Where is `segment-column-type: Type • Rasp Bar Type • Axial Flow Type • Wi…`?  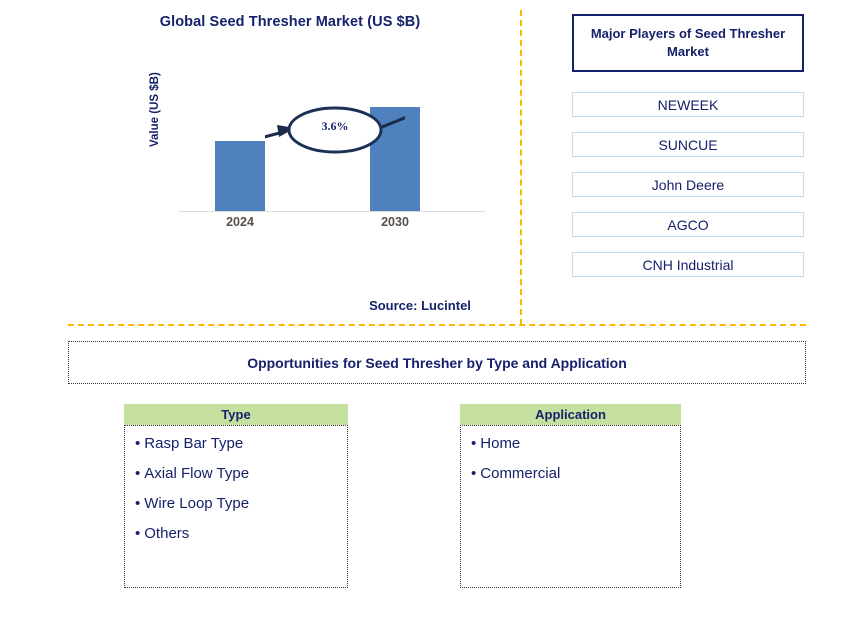
segment-column-type: Type • Rasp Bar Type • Axial Flow Type • Wi… is located at coordinates (236, 496).